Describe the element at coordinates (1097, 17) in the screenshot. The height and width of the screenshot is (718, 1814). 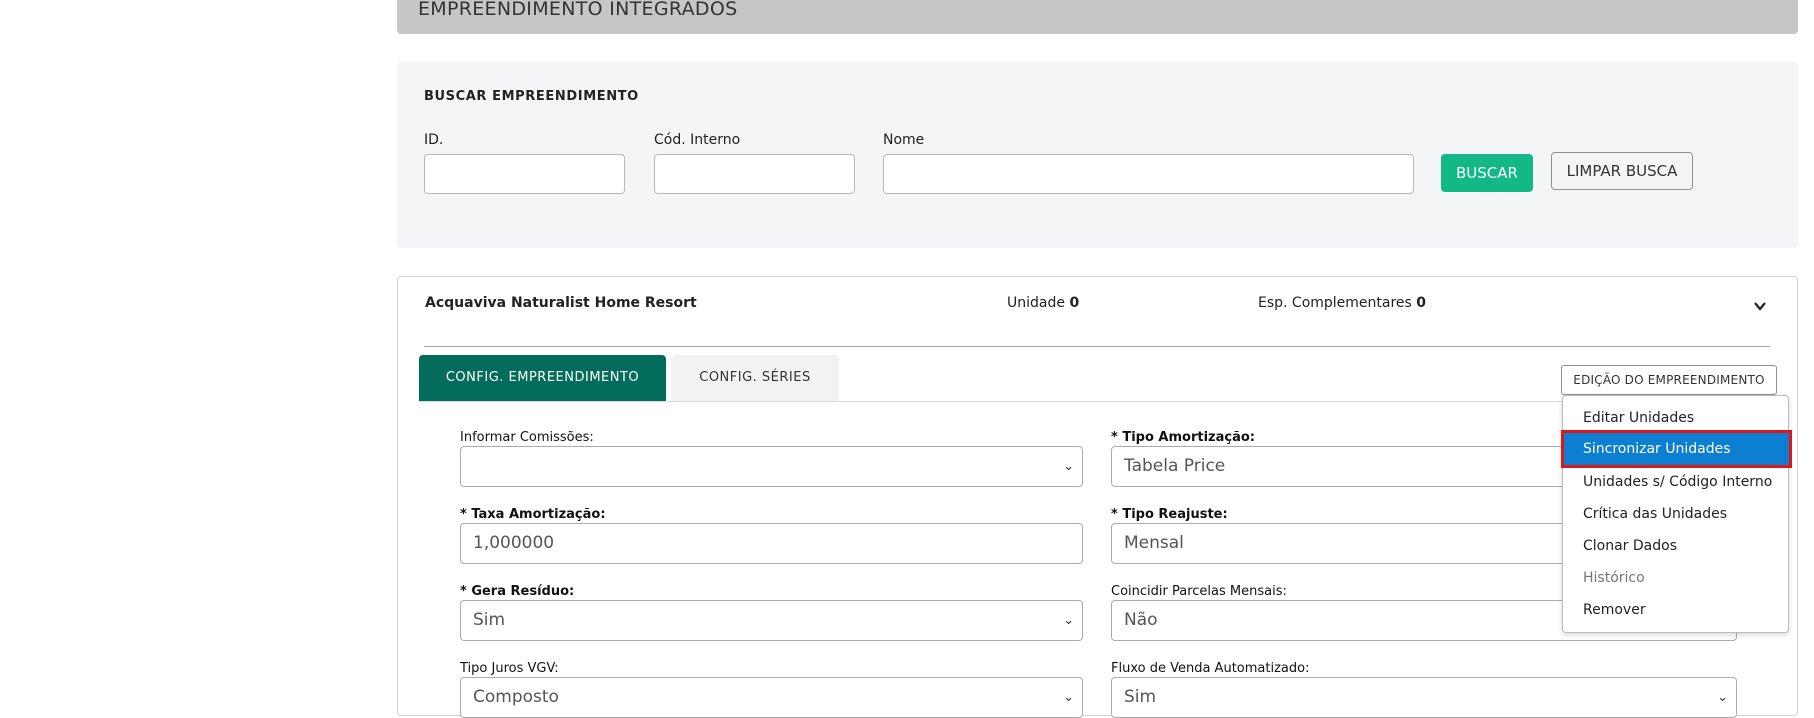
I see `page-header-banner: EMPREENDIMENTO INTEGRADOS` at that location.